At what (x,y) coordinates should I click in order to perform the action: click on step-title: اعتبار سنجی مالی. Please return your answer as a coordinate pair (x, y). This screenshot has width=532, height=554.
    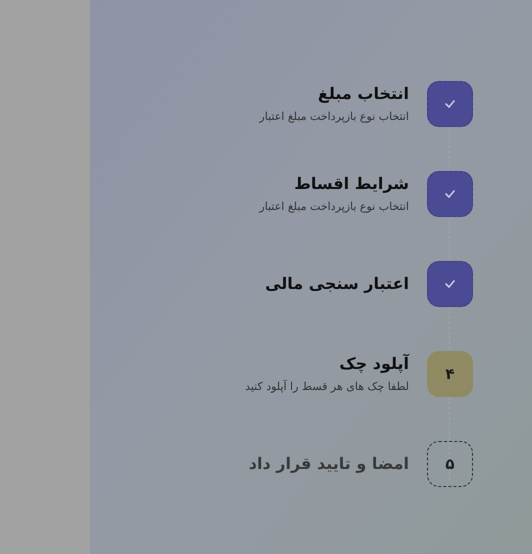
    Looking at the image, I should click on (337, 284).